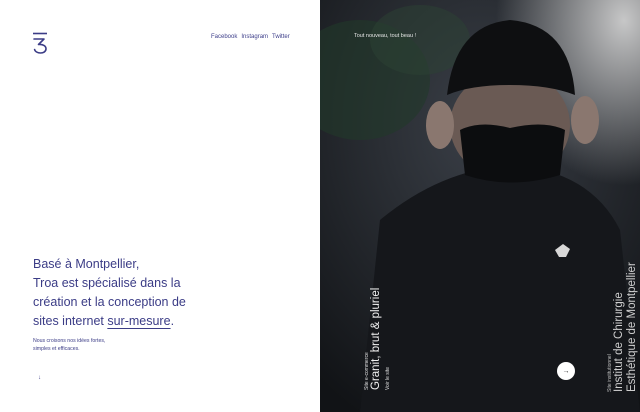  Describe the element at coordinates (70, 321) in the screenshot. I see `hero-line-4-prefix: sites internet` at that location.